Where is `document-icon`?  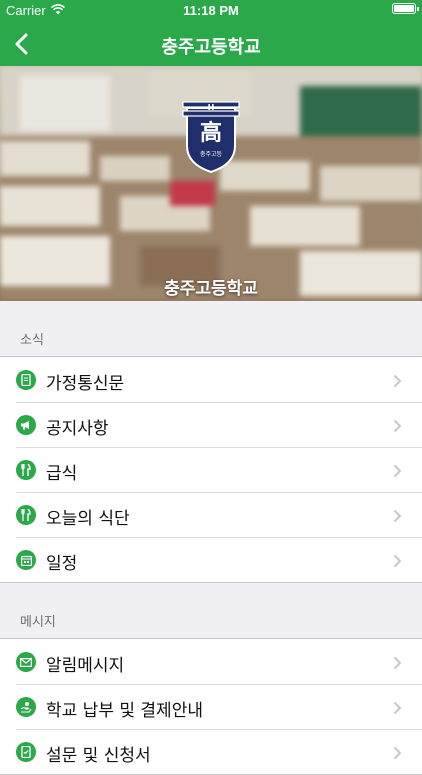
document-icon is located at coordinates (26, 380).